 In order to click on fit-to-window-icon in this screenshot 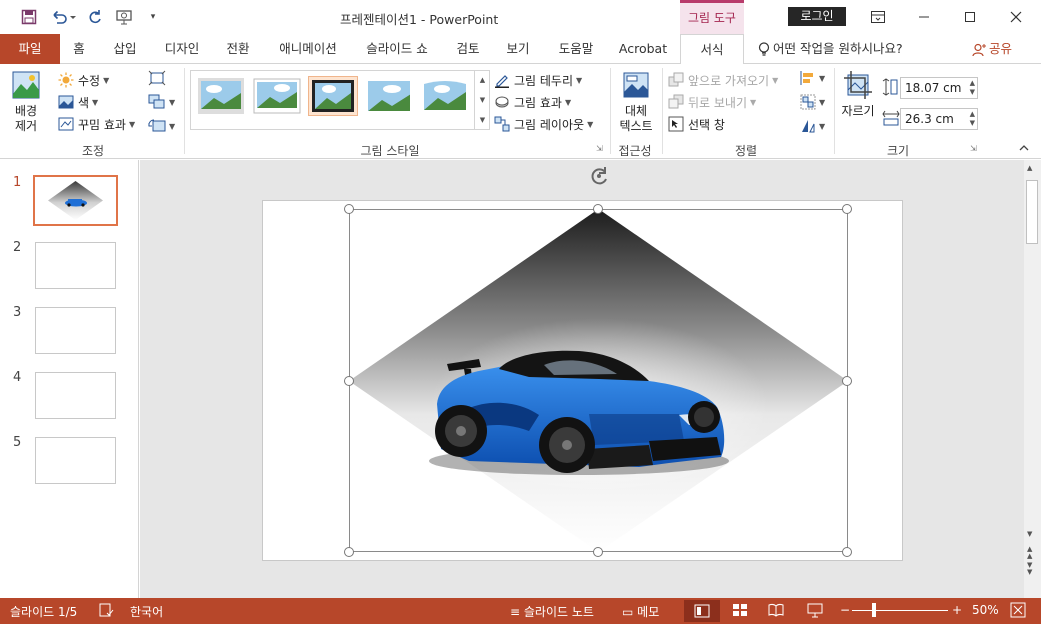, I will do `click(1018, 610)`.